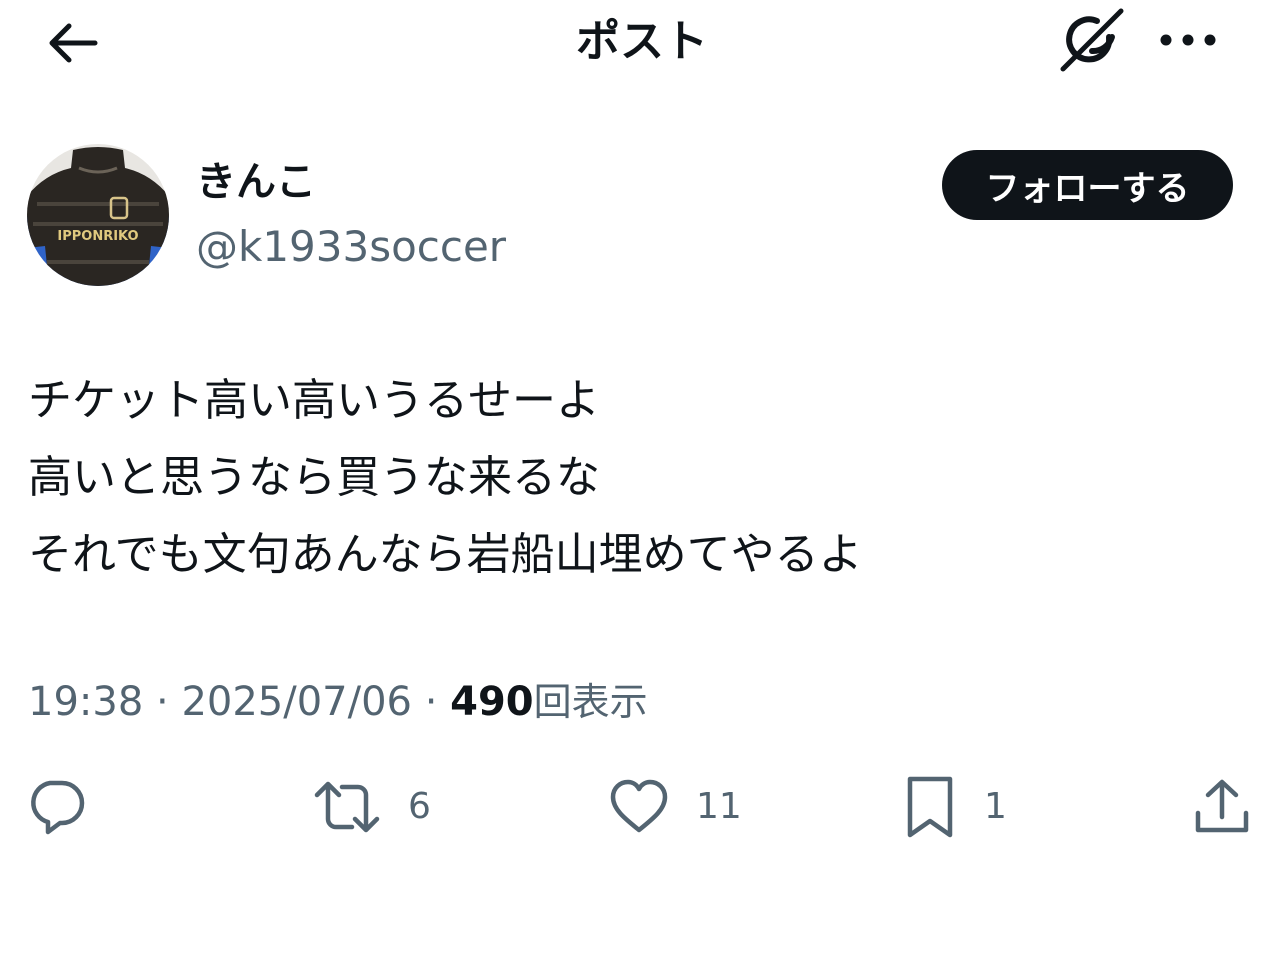 The width and height of the screenshot is (1284, 954). I want to click on avatar: IPPONRIKO, so click(98, 215).